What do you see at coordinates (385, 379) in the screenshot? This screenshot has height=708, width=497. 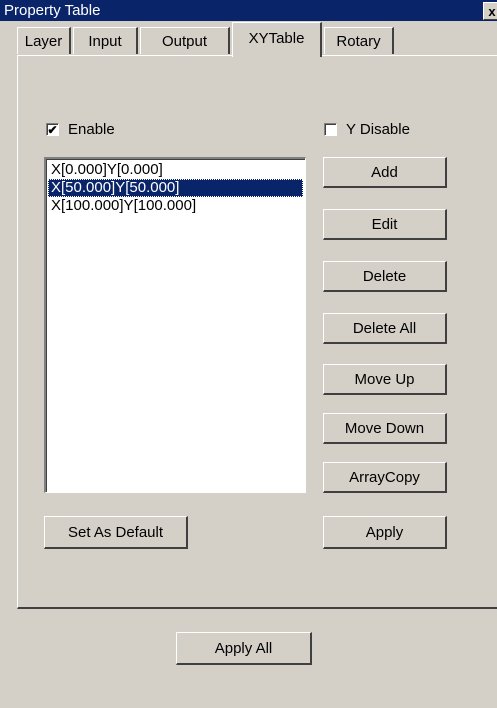 I see `move-up-button: Move Up` at bounding box center [385, 379].